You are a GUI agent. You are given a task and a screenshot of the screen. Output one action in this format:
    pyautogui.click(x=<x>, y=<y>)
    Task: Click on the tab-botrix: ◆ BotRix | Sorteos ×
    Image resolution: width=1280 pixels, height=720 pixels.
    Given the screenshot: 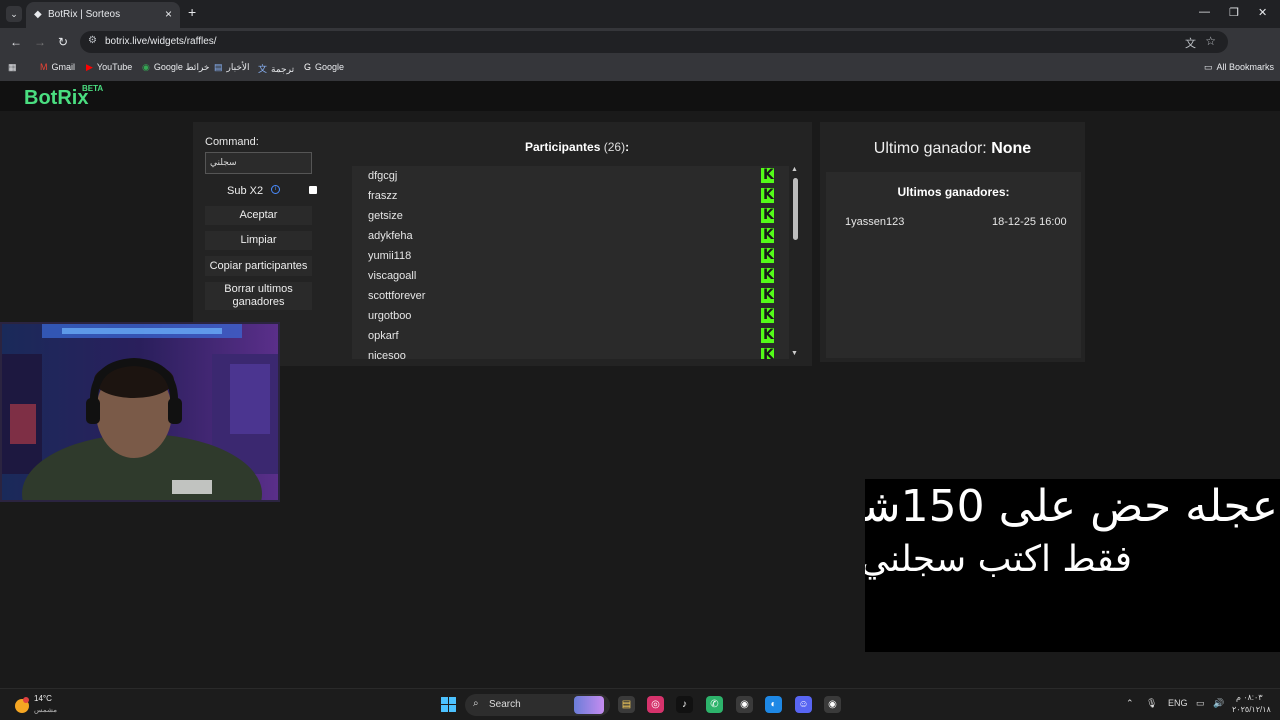 What is the action you would take?
    pyautogui.click(x=103, y=15)
    